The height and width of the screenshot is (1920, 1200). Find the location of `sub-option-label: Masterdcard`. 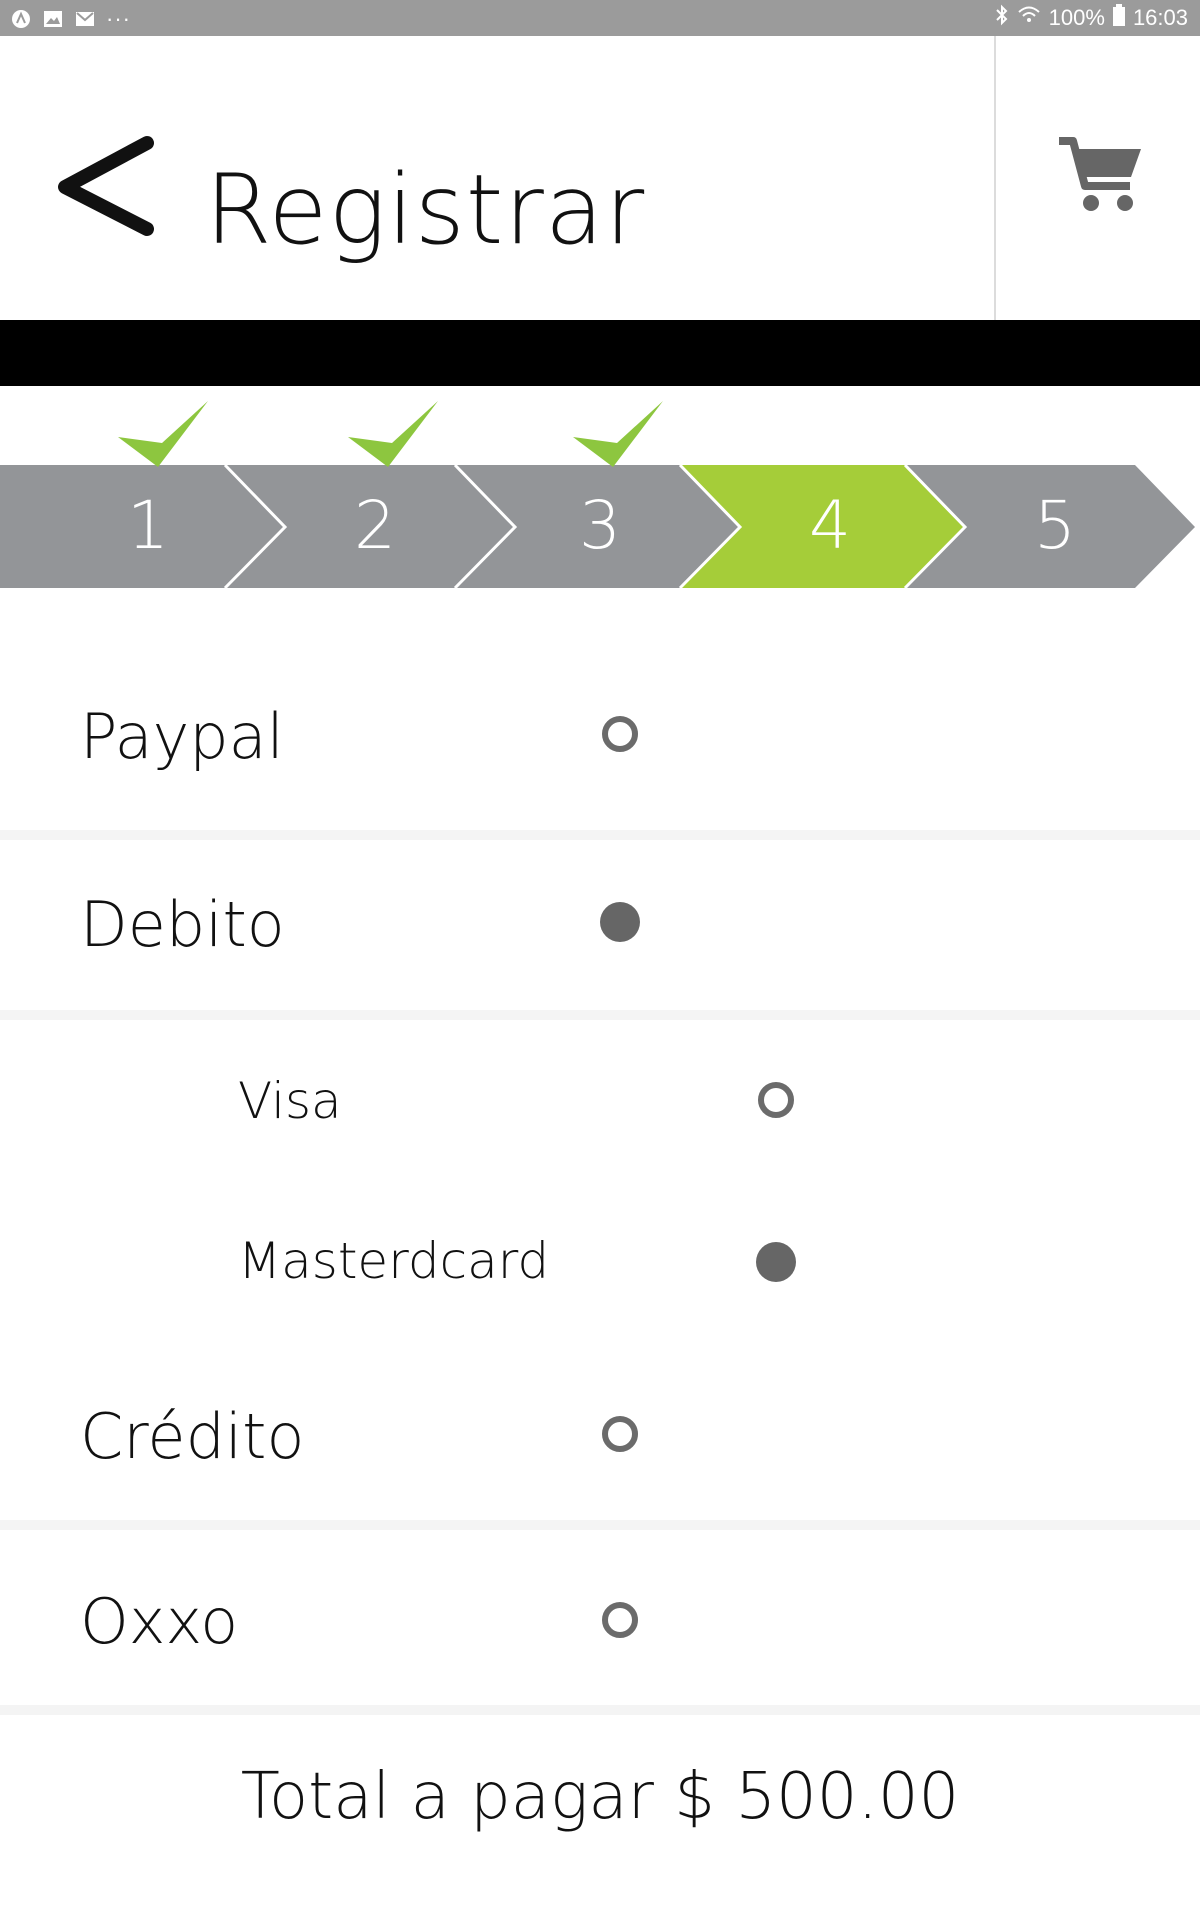

sub-option-label: Masterdcard is located at coordinates (394, 1261).